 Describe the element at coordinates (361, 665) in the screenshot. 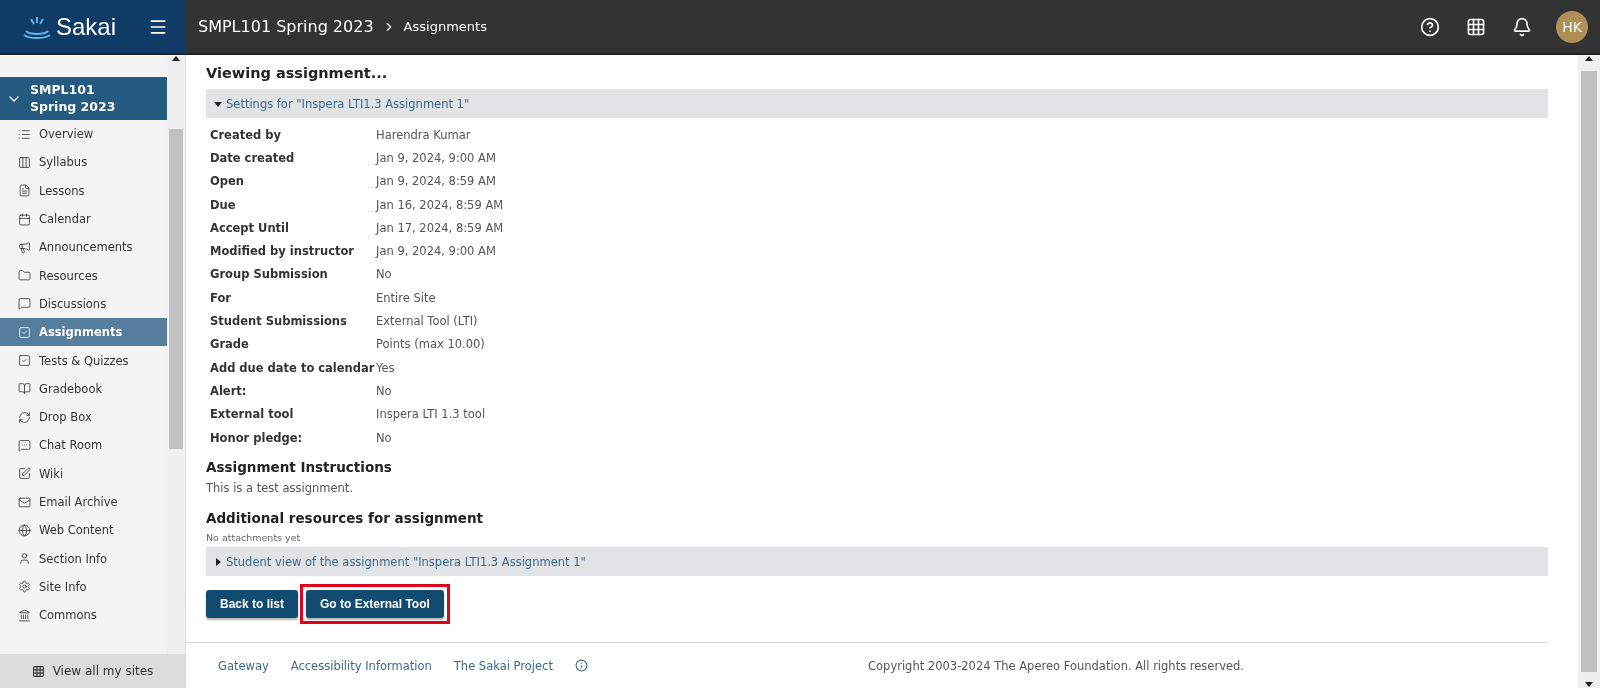

I see `footer-link: Accessibility Information` at that location.